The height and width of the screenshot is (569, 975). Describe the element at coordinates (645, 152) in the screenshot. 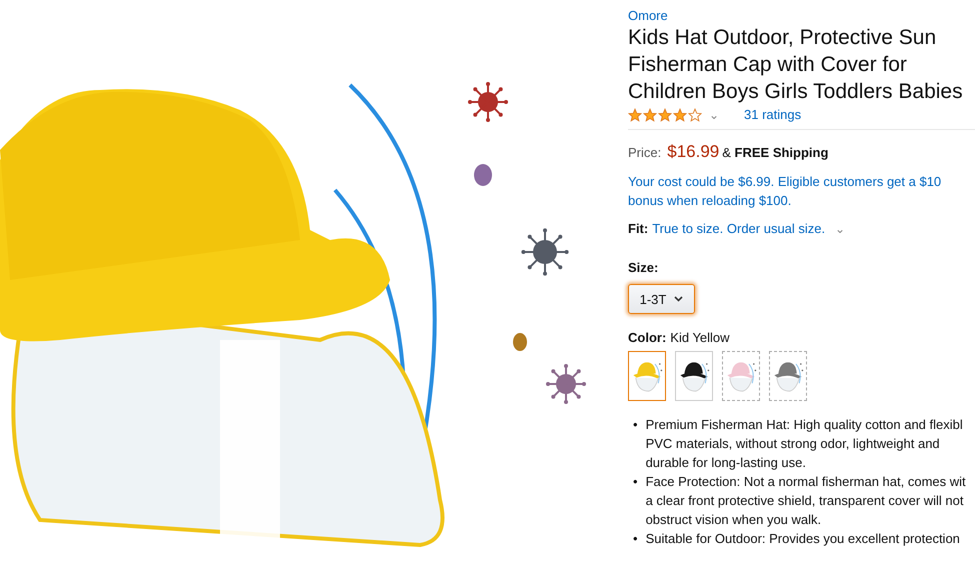

I see `price-label: Price:` at that location.